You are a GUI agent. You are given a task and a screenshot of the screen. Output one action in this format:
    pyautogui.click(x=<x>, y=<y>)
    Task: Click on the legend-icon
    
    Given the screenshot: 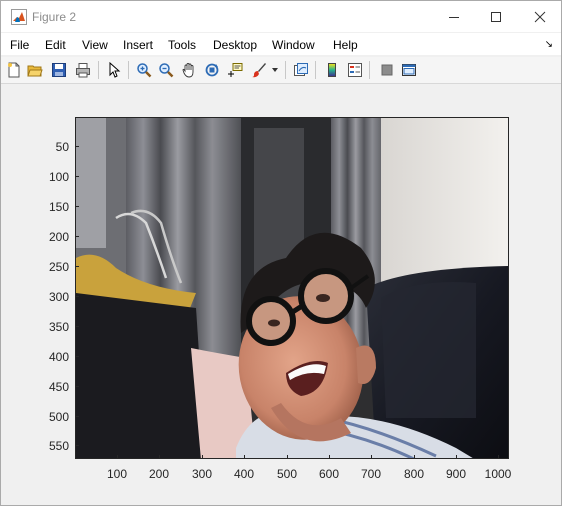 What is the action you would take?
    pyautogui.click(x=355, y=70)
    